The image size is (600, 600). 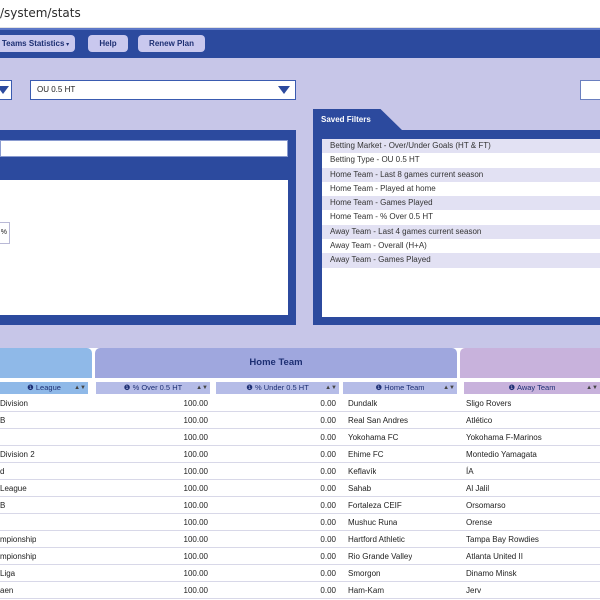 I want to click on table-row: Liga 100.00 0.00 Smorgon Dinamo Minsk, so click(x=300, y=573).